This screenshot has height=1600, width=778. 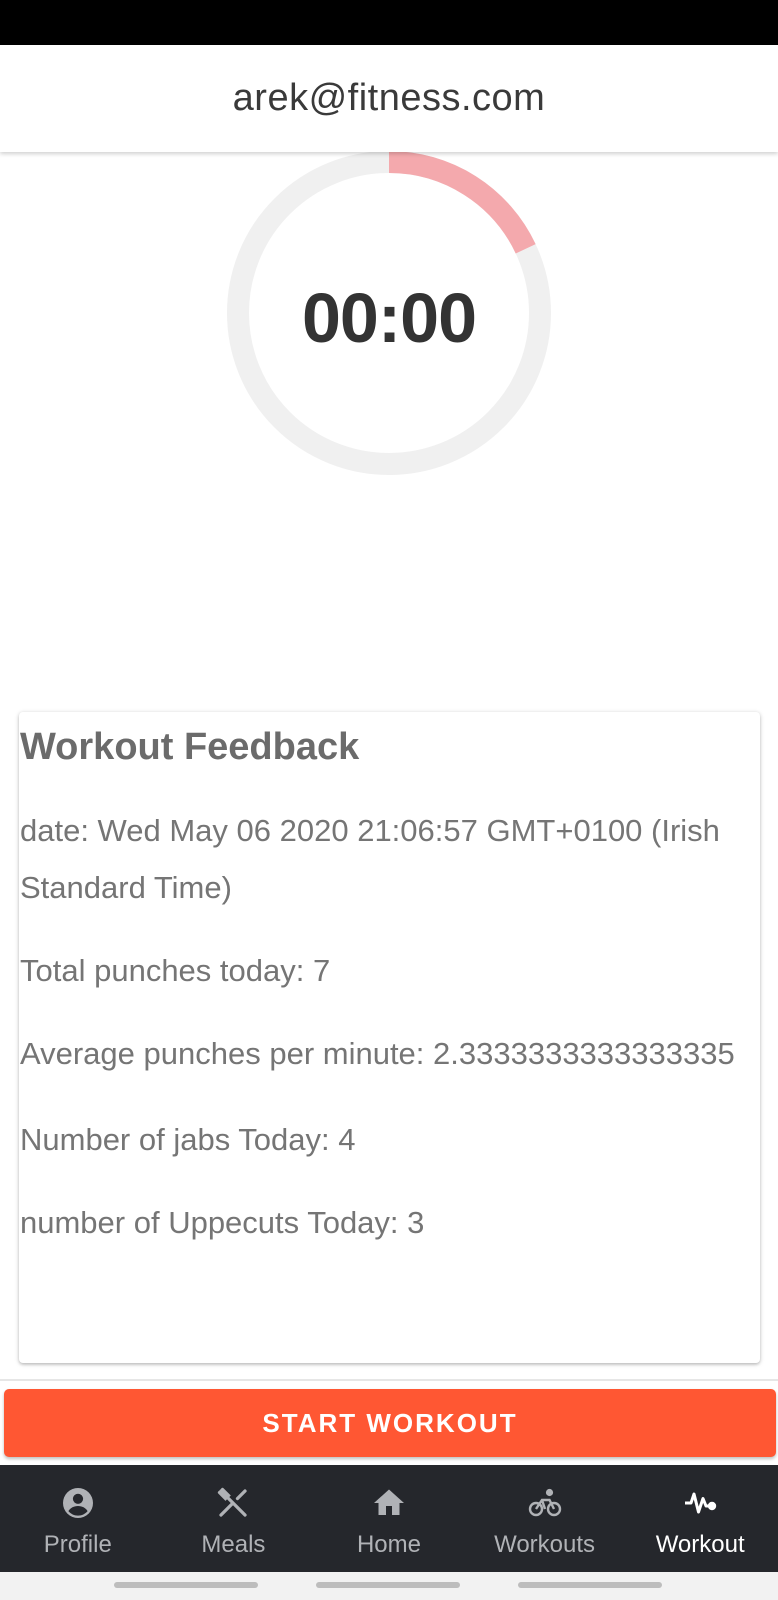 What do you see at coordinates (77, 1544) in the screenshot?
I see `nav-label-profile: Profile` at bounding box center [77, 1544].